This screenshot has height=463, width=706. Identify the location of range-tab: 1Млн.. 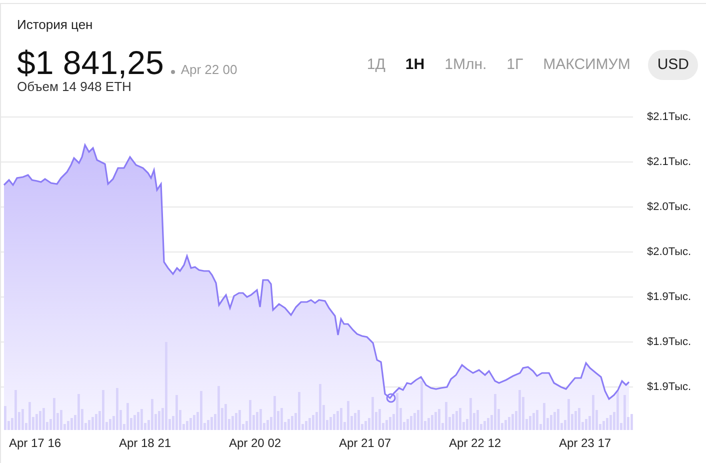
(465, 65).